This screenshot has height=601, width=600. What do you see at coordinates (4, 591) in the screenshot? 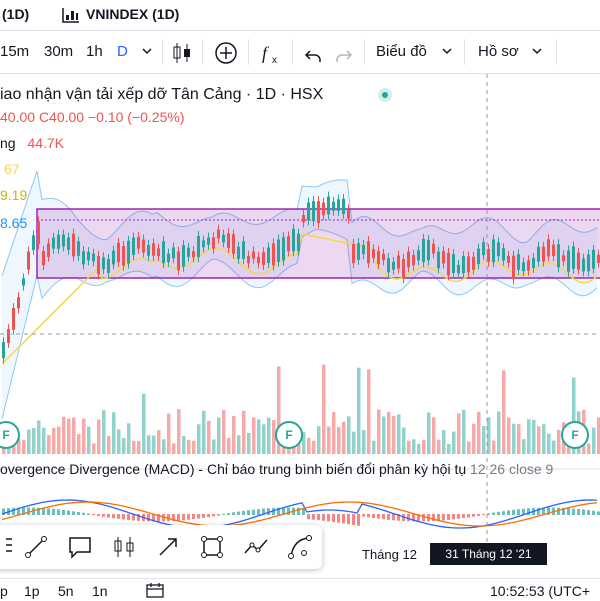
I see `range-partial: p` at bounding box center [4, 591].